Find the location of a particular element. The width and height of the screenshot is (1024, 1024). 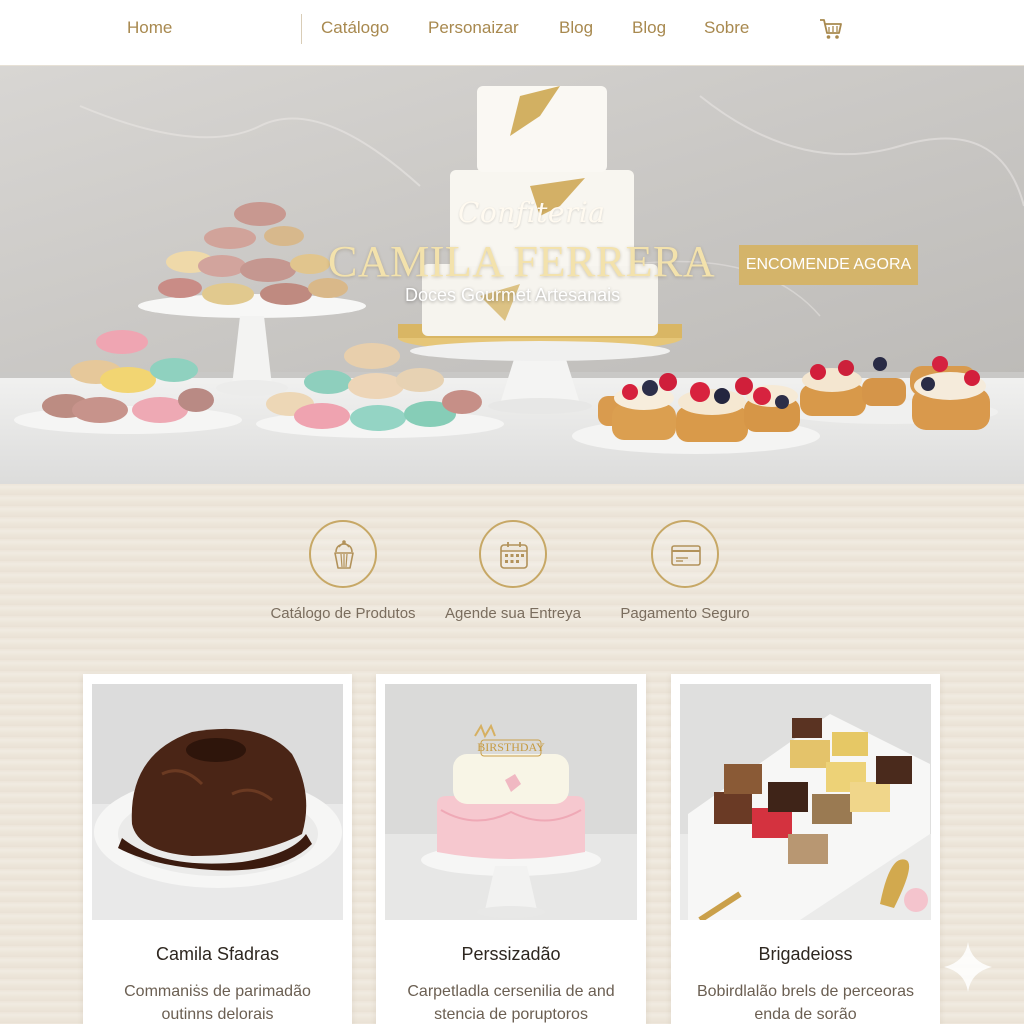

nav-home: Home is located at coordinates (149, 28).